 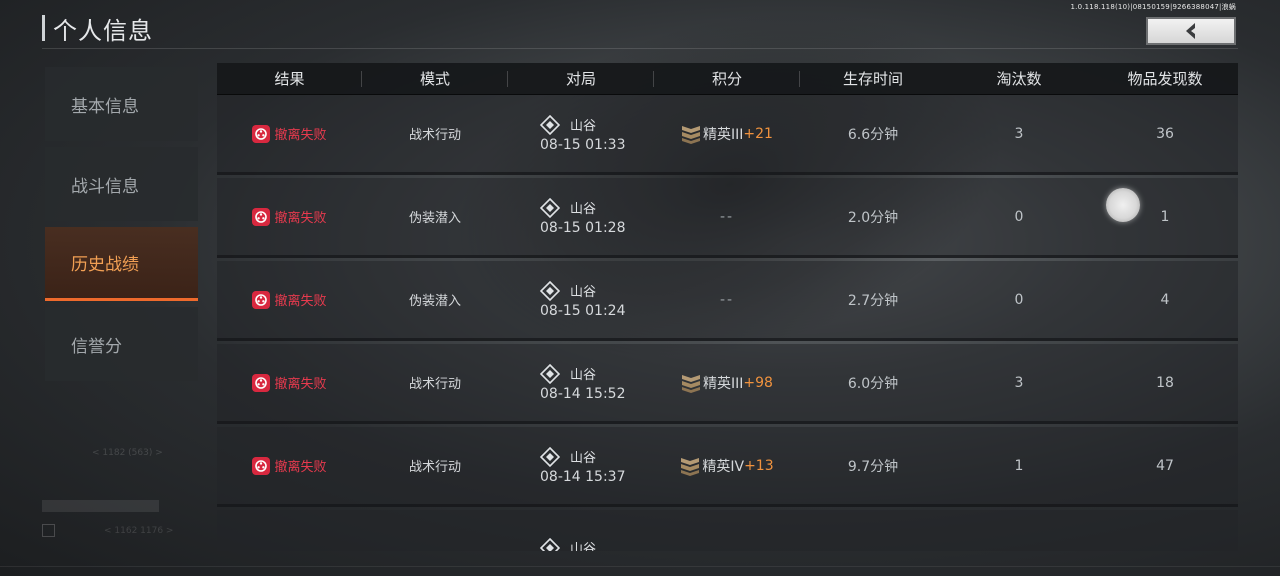 What do you see at coordinates (1165, 78) in the screenshot?
I see `column-header-items: 物品发现数` at bounding box center [1165, 78].